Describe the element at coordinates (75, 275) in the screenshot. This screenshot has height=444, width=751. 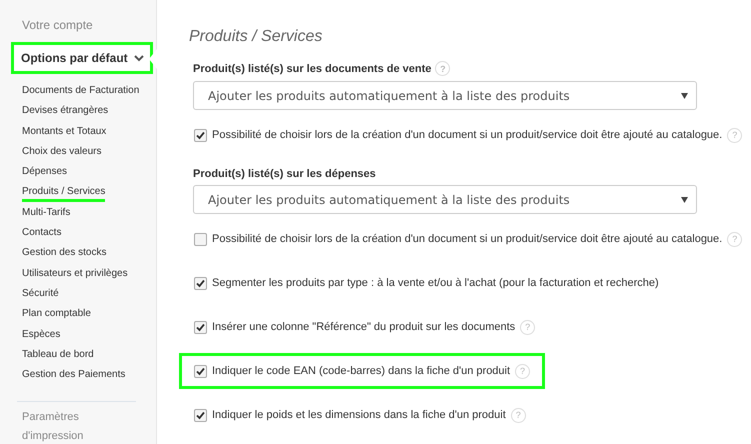
I see `sidebar-item: Utilisateurs et privilèges` at that location.